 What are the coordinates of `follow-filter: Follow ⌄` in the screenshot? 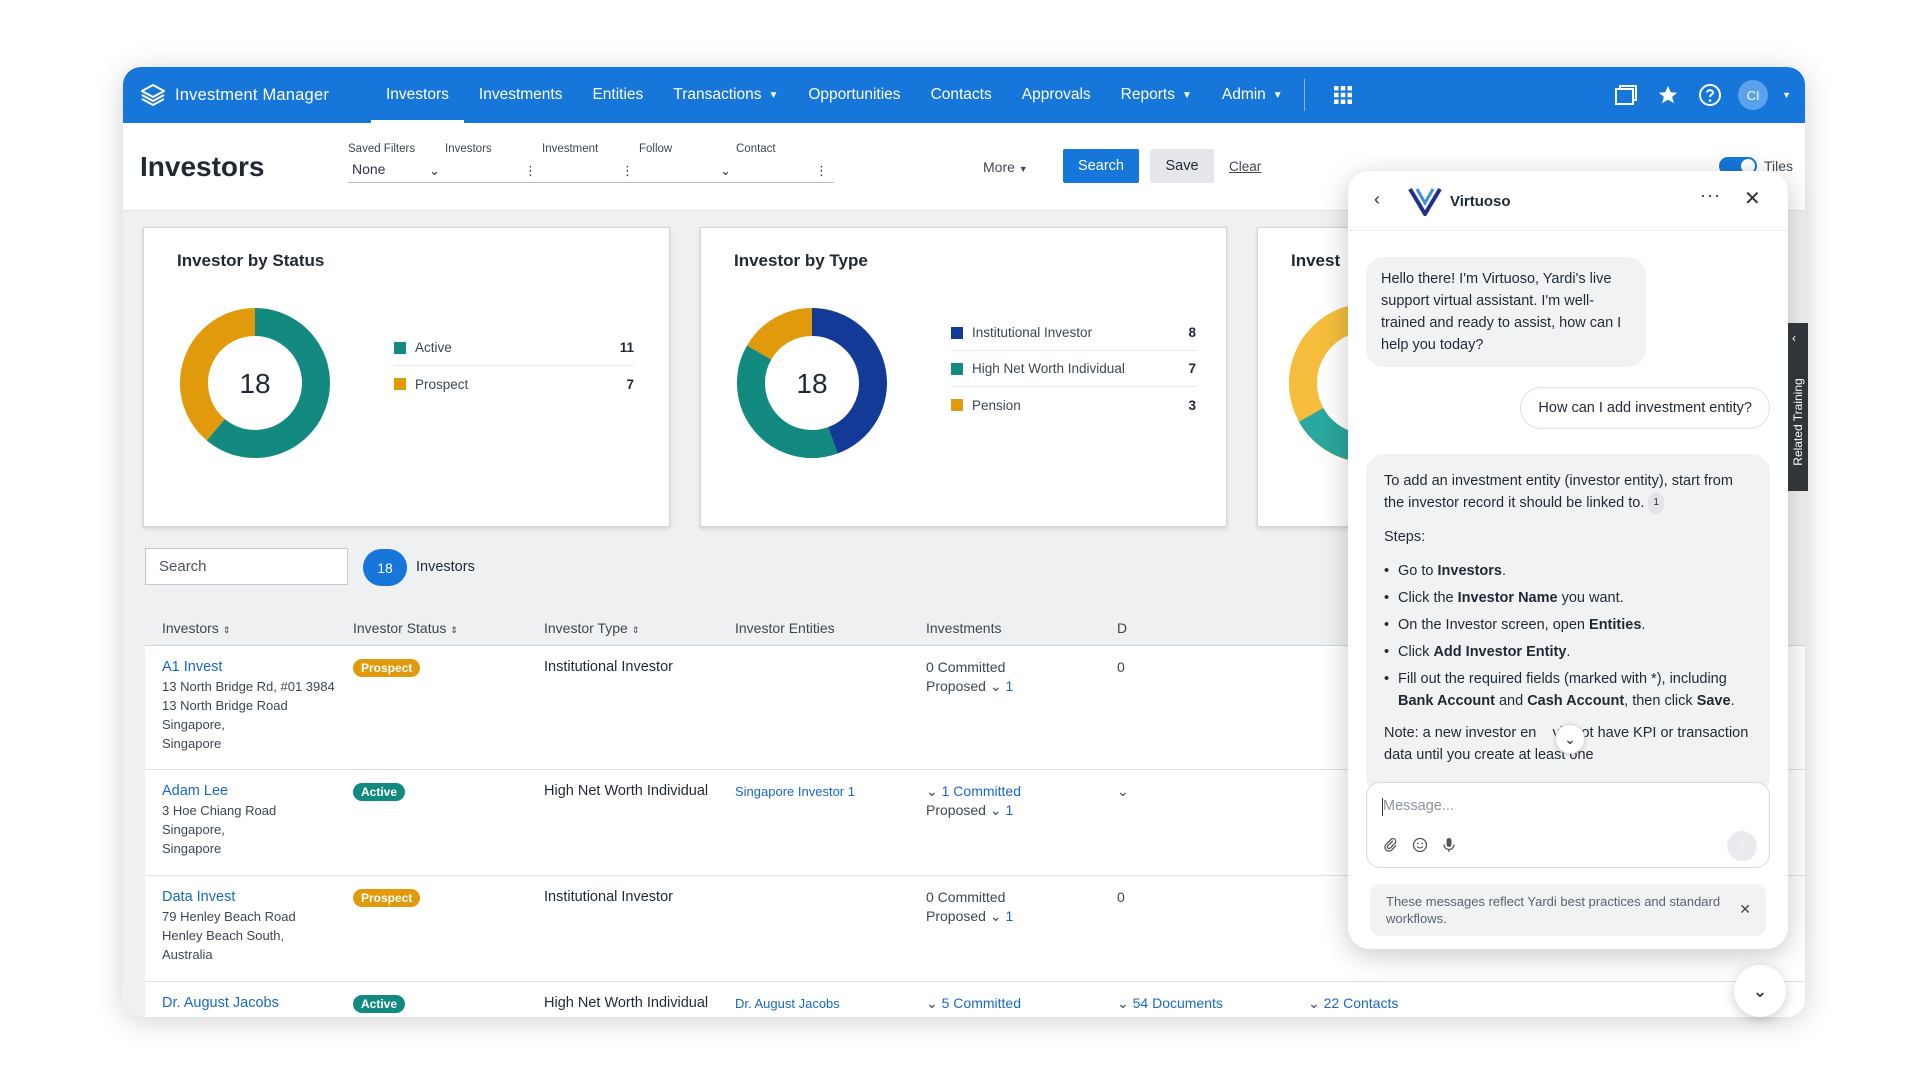 It's located at (688, 163).